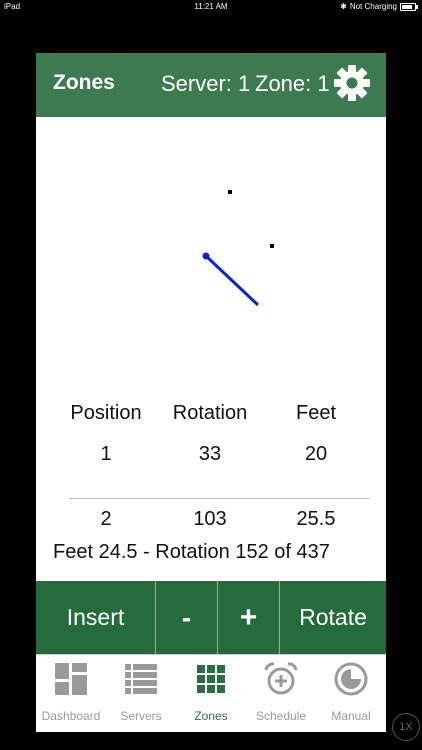 This screenshot has width=422, height=750. What do you see at coordinates (219, 498) in the screenshot?
I see `row-divider` at bounding box center [219, 498].